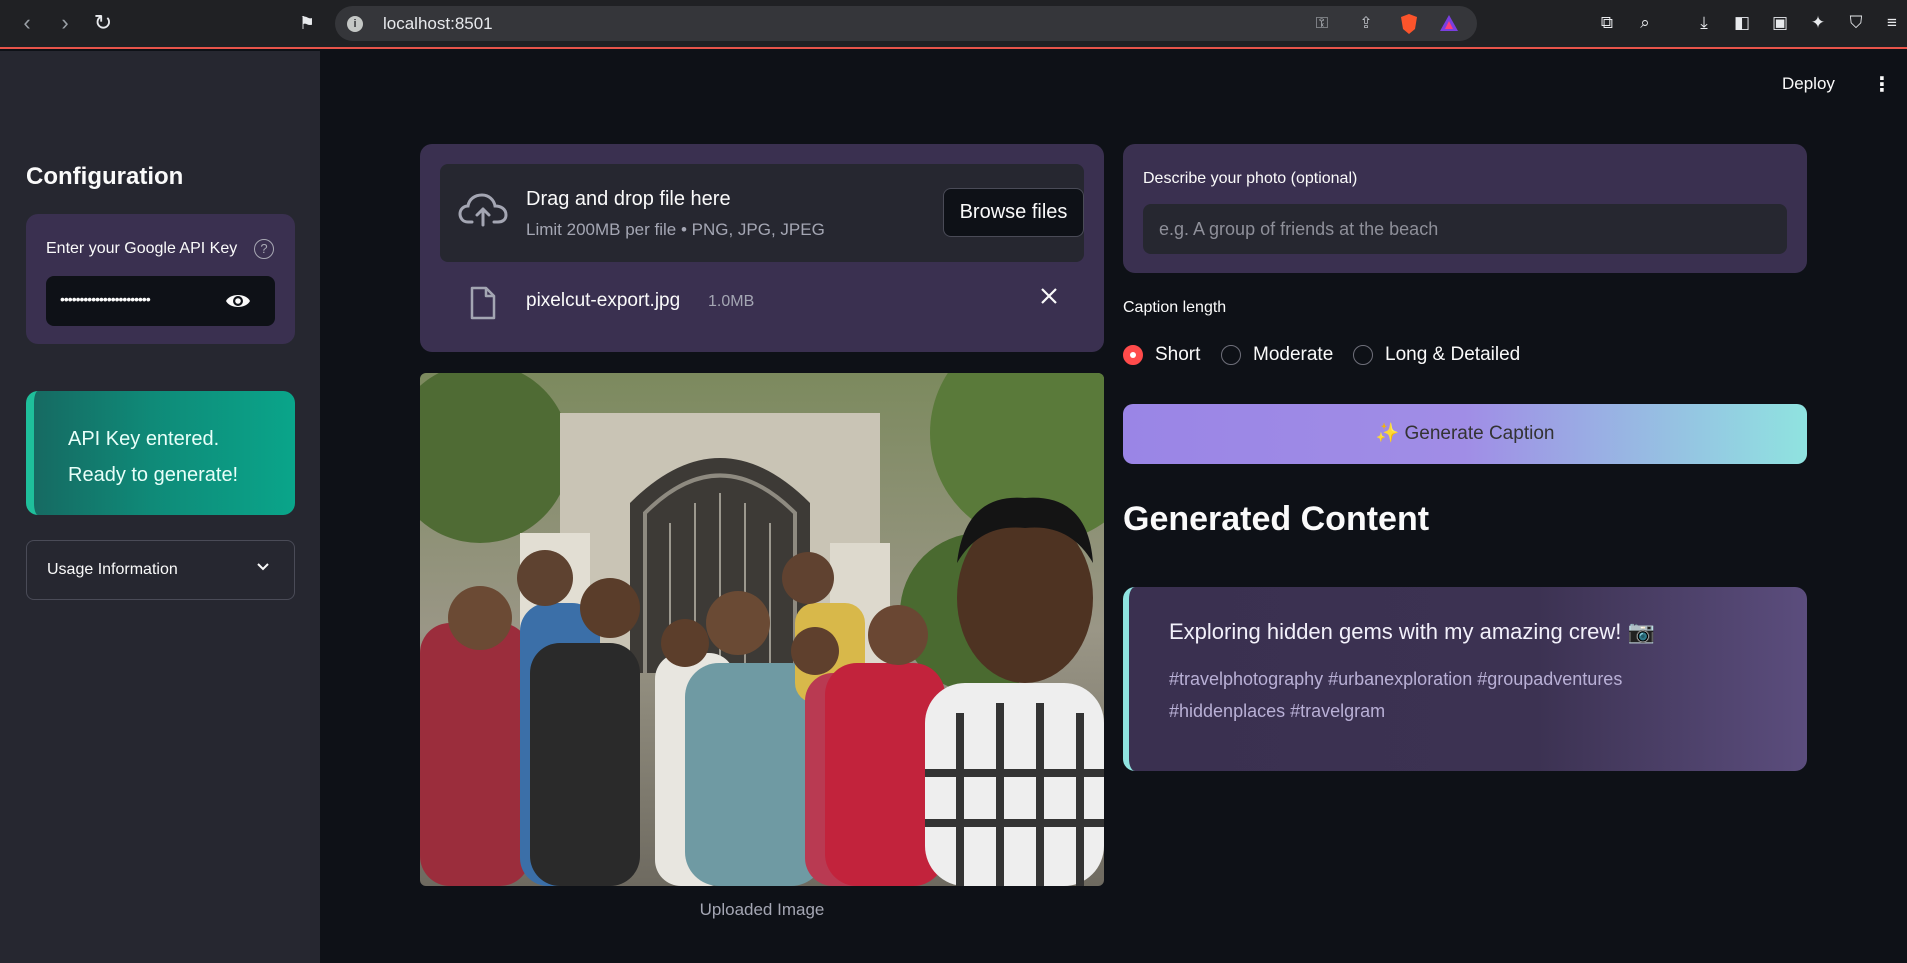  What do you see at coordinates (1049, 298) in the screenshot?
I see `remove-file-icon` at bounding box center [1049, 298].